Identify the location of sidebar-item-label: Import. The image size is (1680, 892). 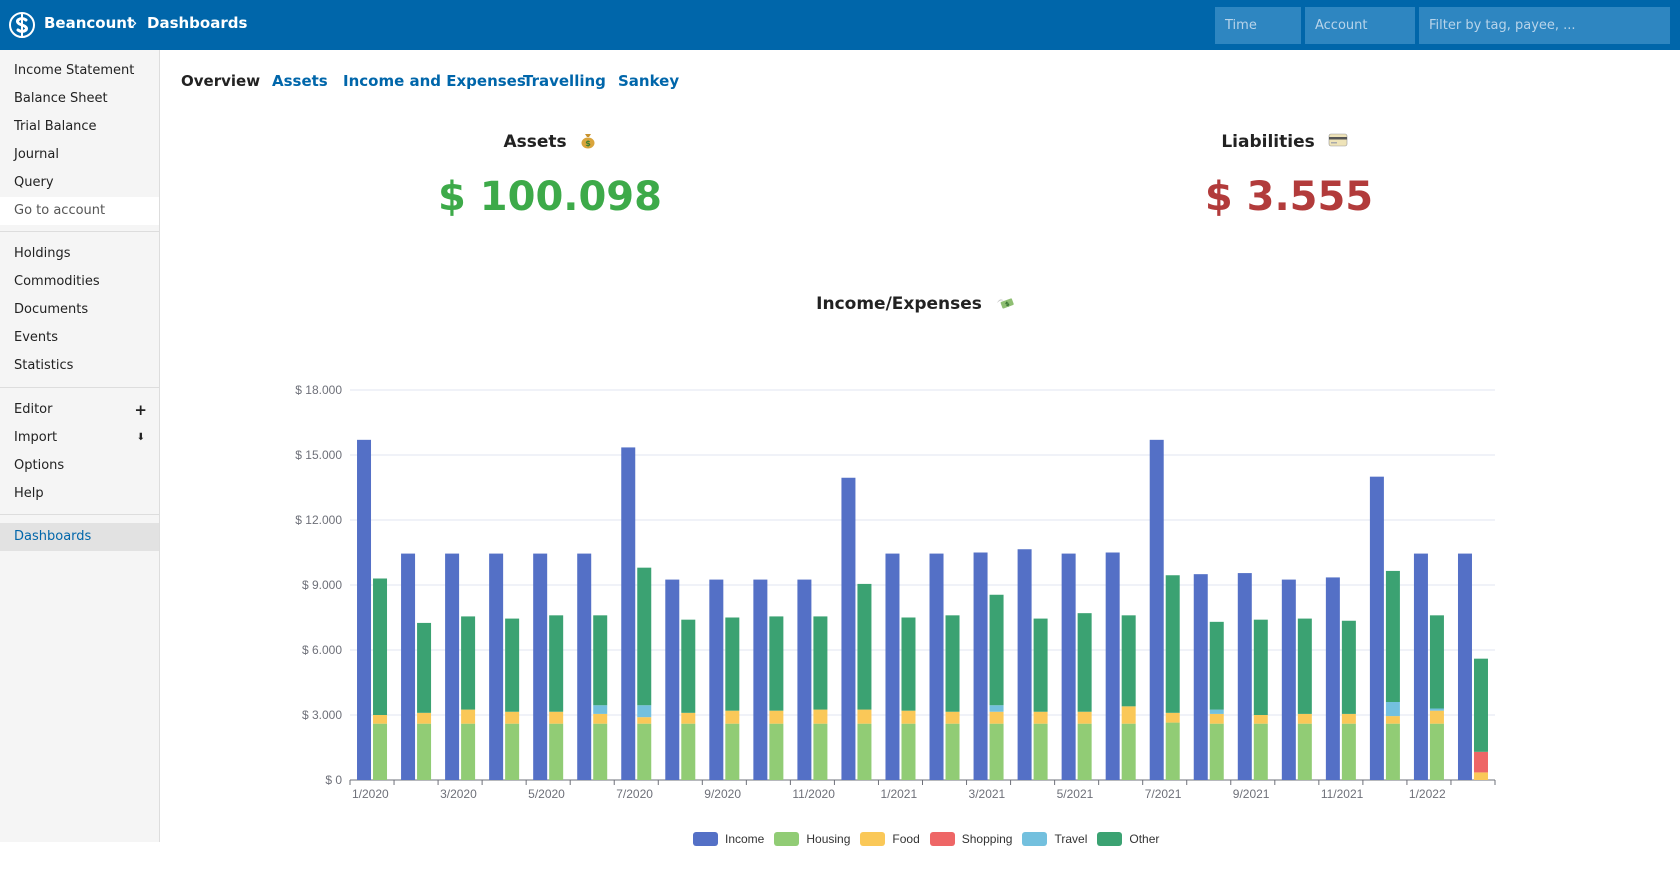
(36, 437).